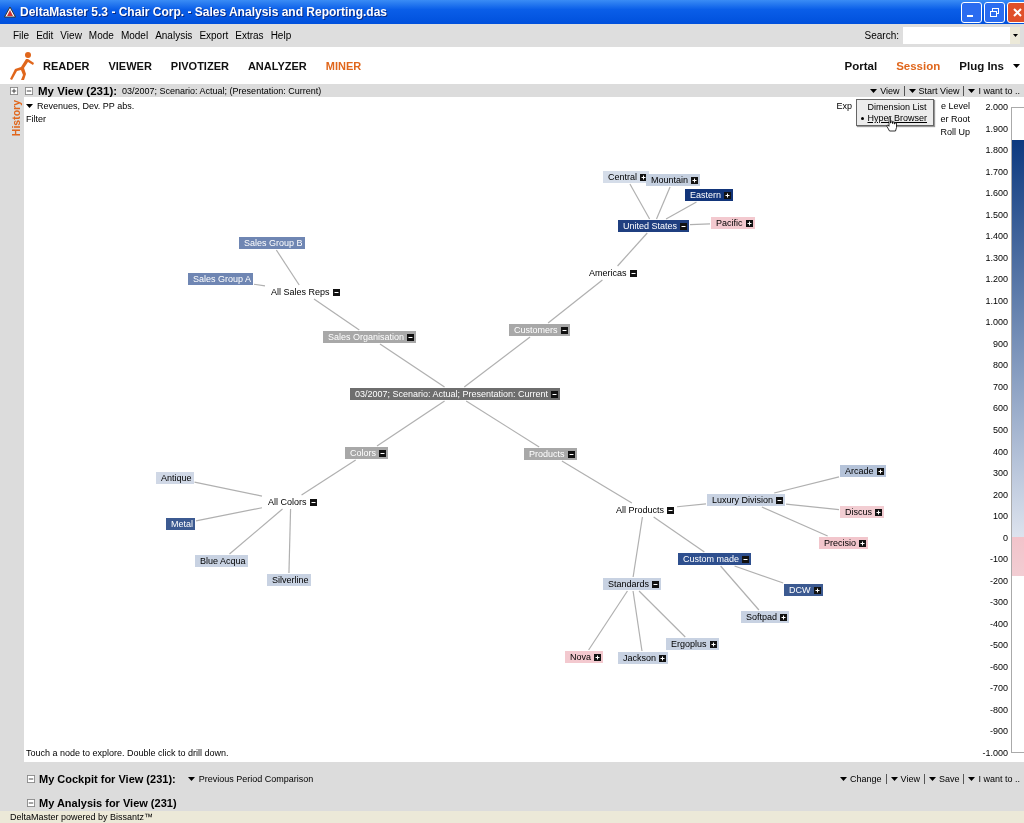 This screenshot has height=823, width=1024. I want to click on tree-node: Sales Group B, so click(272, 243).